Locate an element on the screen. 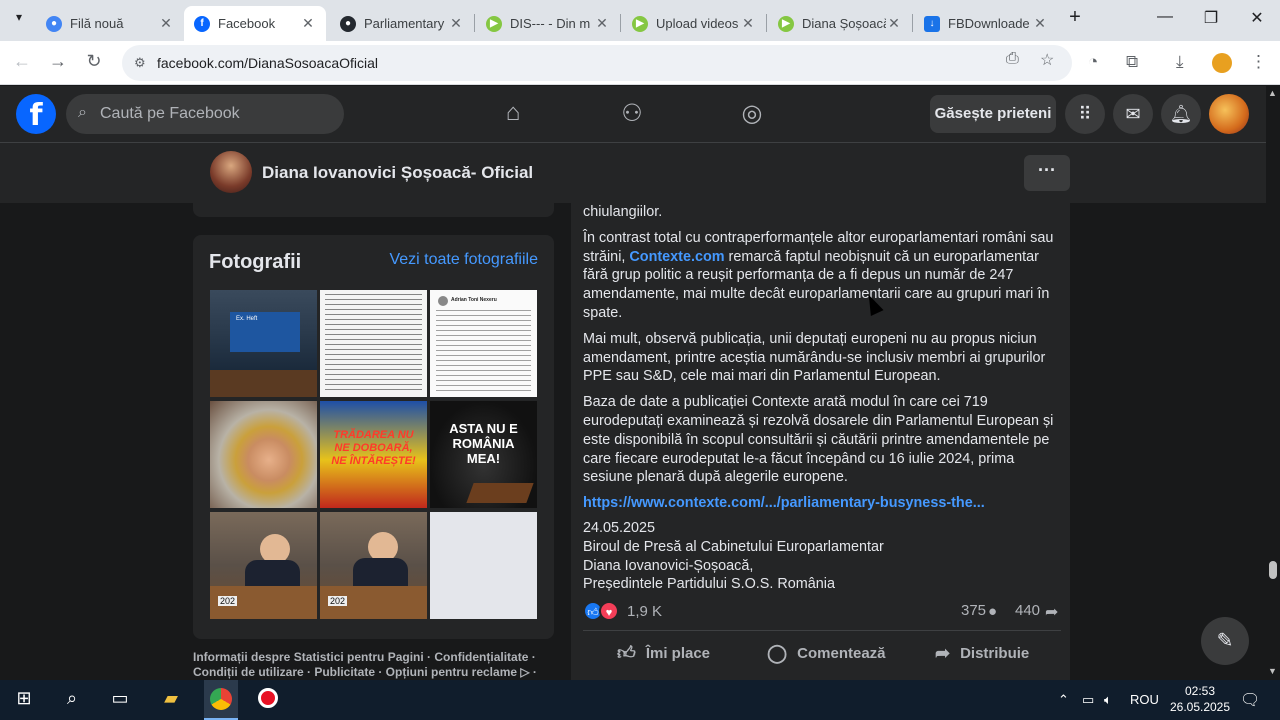  tab-upload-videos: ▶ Upload videos ✕ is located at coordinates (694, 23).